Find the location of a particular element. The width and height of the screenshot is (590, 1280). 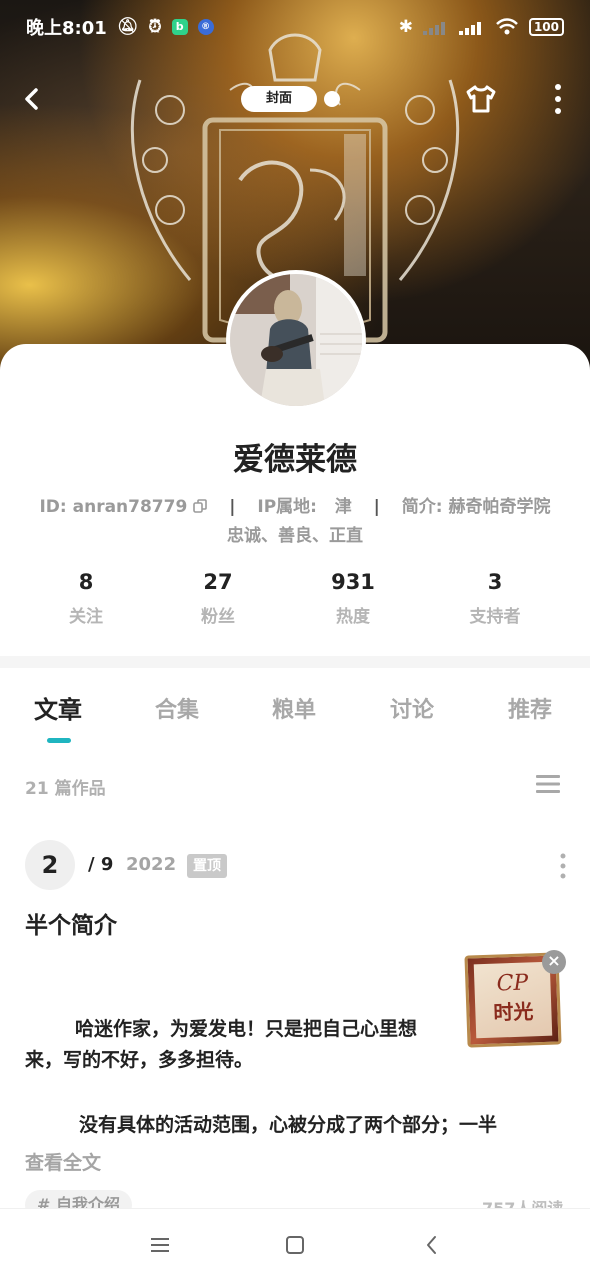

ip-value: 津 is located at coordinates (343, 507).